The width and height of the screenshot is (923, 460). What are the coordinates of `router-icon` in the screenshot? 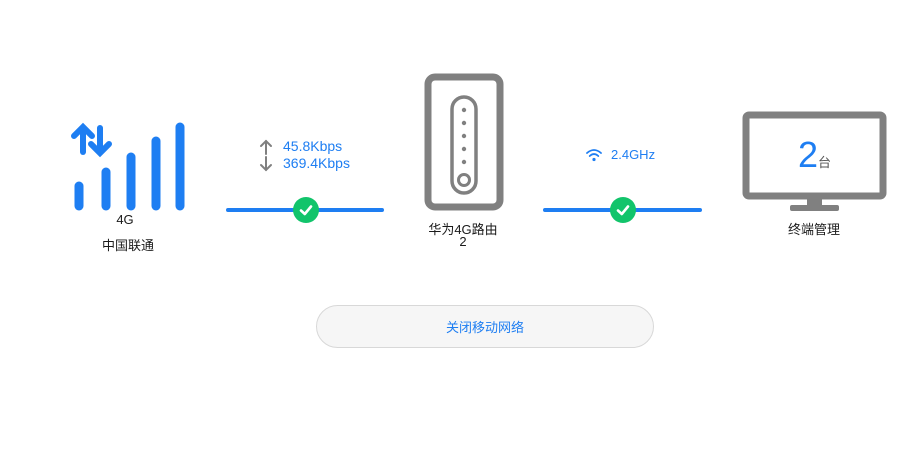 It's located at (464, 142).